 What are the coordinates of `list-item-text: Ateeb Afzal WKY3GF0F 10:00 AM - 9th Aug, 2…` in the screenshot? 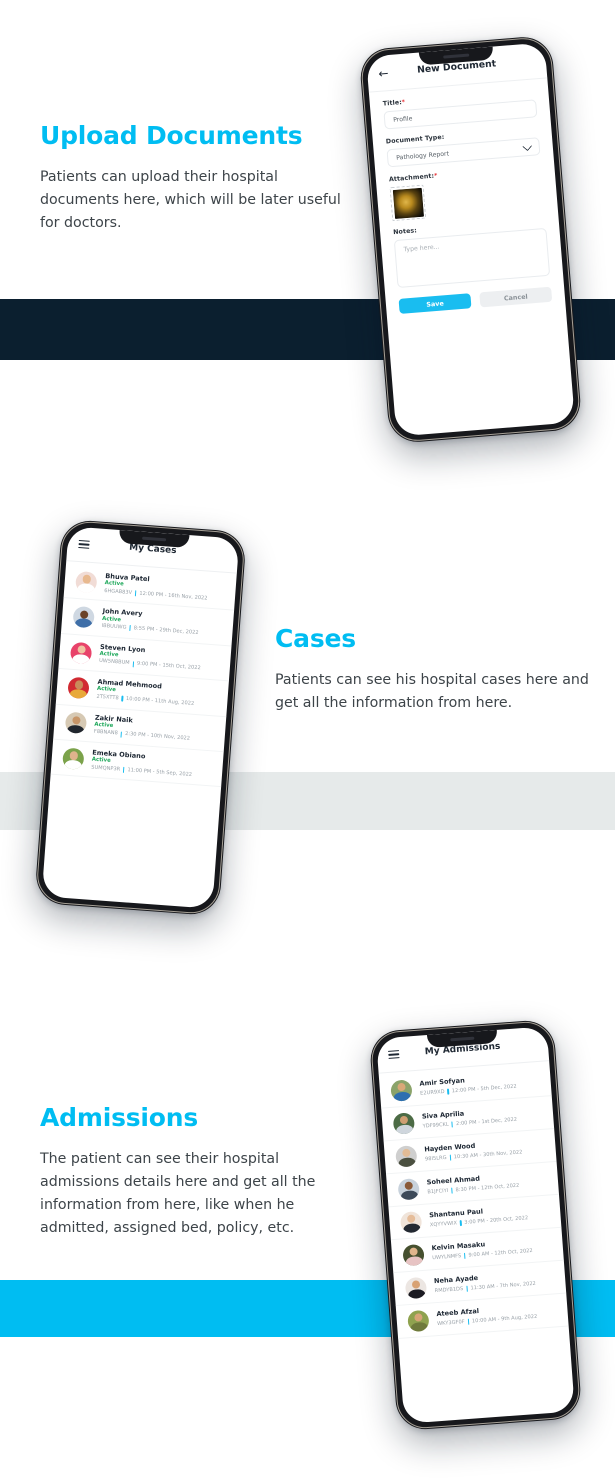 It's located at (496, 1315).